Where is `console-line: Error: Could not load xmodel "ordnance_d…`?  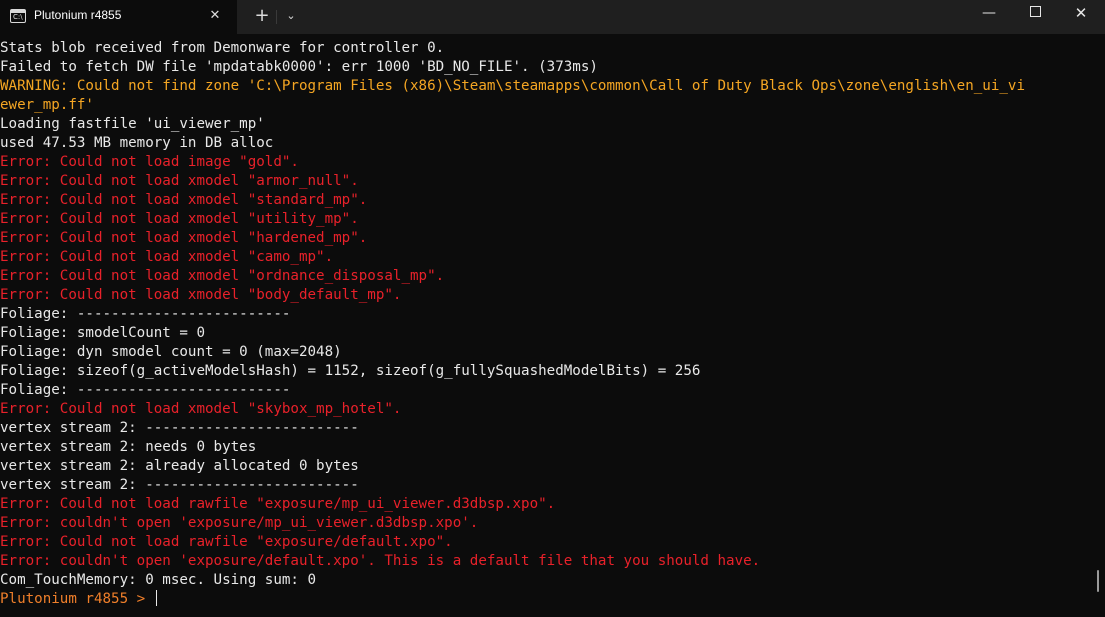
console-line: Error: Could not load xmodel "ordnance_d… is located at coordinates (222, 276).